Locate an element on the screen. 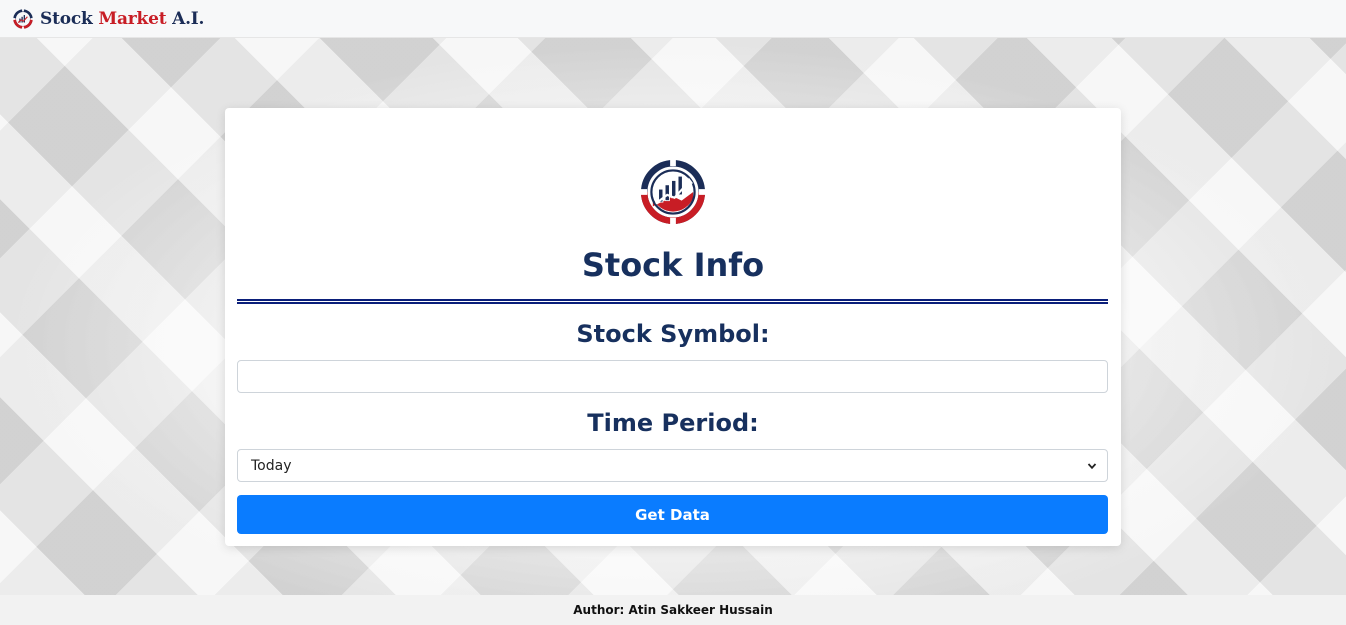  time-period-selected-value: Today is located at coordinates (271, 465).